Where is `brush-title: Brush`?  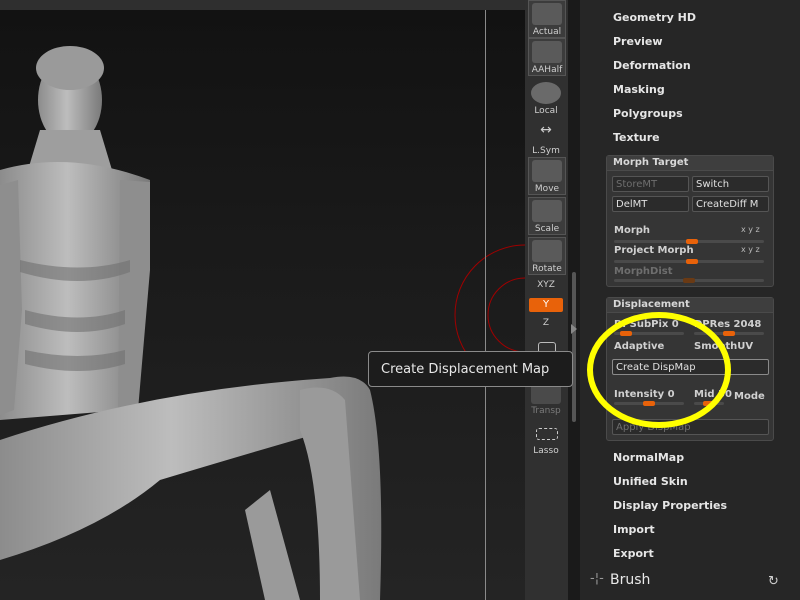
brush-title: Brush is located at coordinates (630, 580).